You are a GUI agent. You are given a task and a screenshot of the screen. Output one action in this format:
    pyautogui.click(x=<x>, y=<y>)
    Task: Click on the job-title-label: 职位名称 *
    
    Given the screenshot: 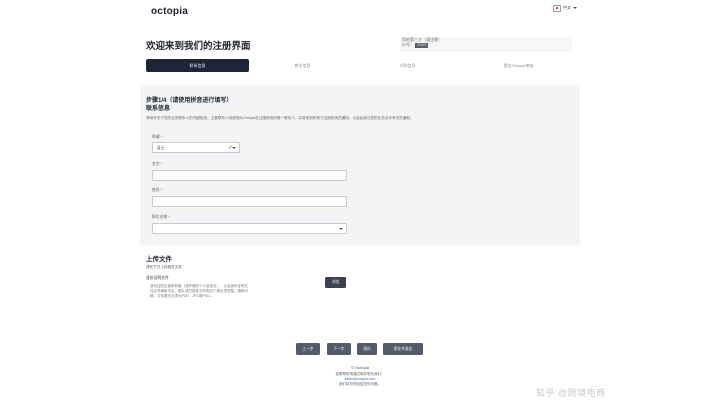 What is the action you would take?
    pyautogui.click(x=161, y=217)
    